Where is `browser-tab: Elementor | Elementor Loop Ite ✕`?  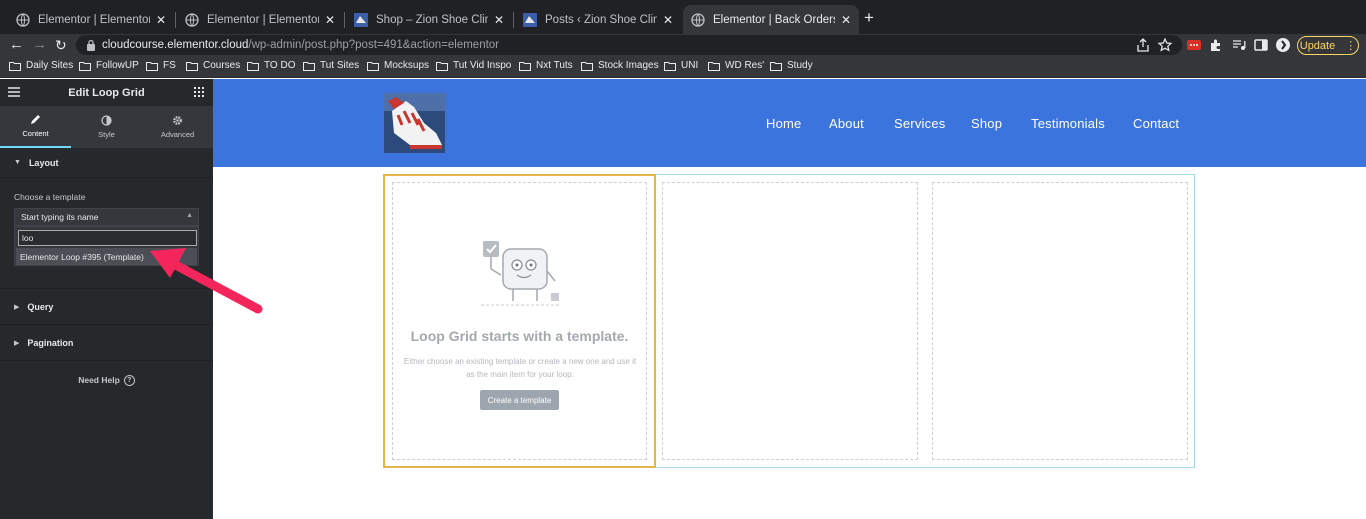
browser-tab: Elementor | Elementor Loop Ite ✕ is located at coordinates (91, 19).